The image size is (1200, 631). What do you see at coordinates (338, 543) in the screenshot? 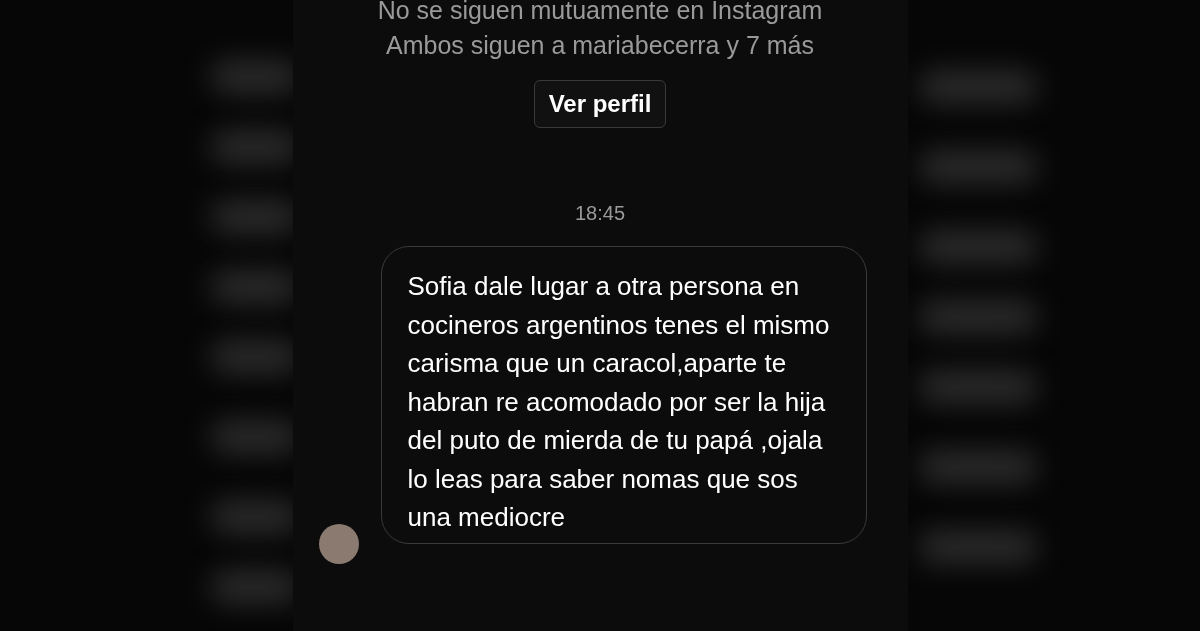
I see `sender-avatar` at bounding box center [338, 543].